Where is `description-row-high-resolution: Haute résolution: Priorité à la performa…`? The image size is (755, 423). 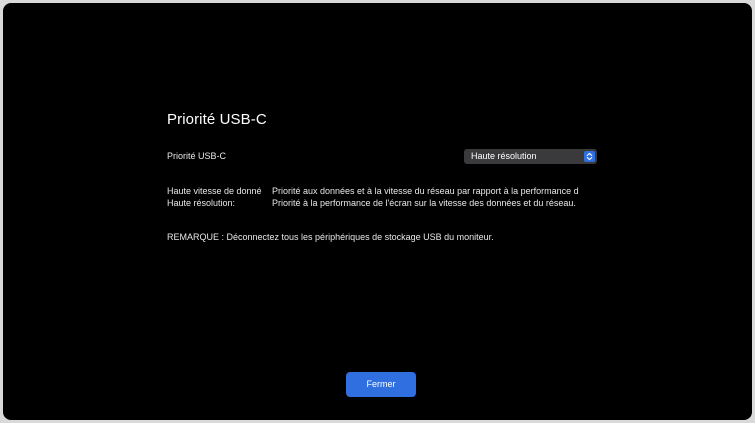
description-row-high-resolution: Haute résolution: Priorité à la performa… is located at coordinates (383, 203).